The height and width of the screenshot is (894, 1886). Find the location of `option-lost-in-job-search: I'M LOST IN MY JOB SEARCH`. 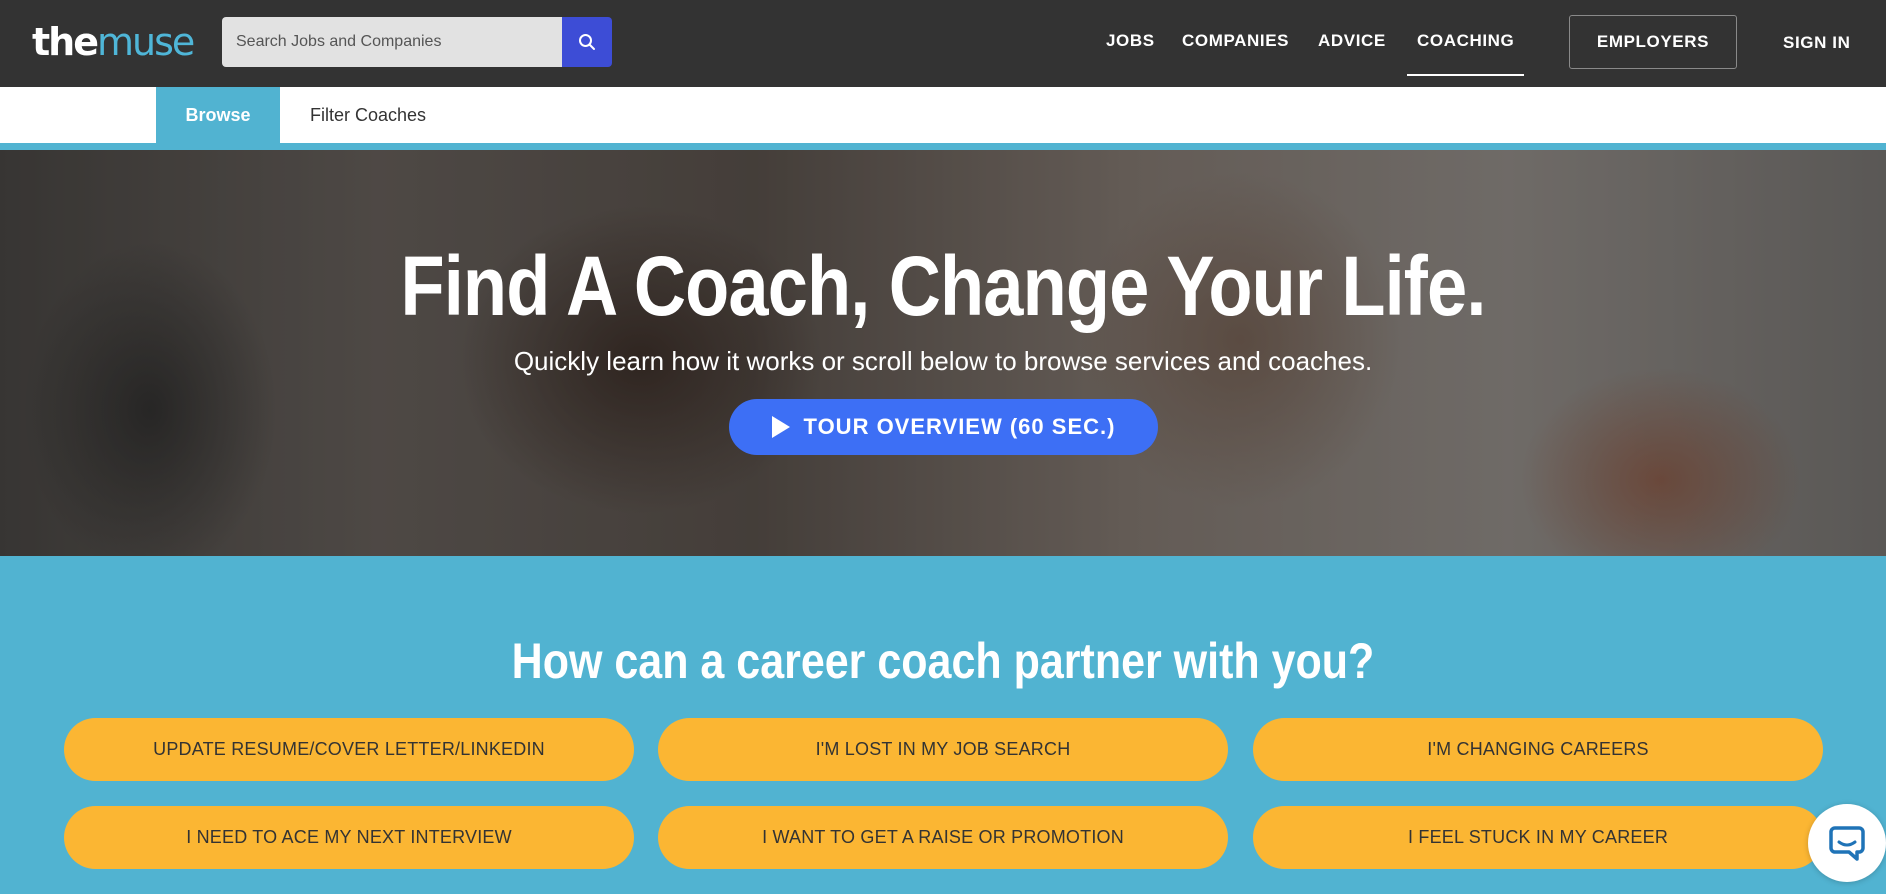

option-lost-in-job-search: I'M LOST IN MY JOB SEARCH is located at coordinates (943, 749).